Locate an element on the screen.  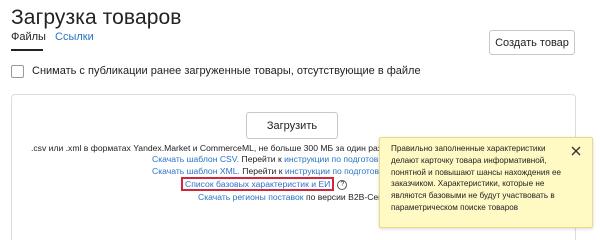
close-icon is located at coordinates (576, 151).